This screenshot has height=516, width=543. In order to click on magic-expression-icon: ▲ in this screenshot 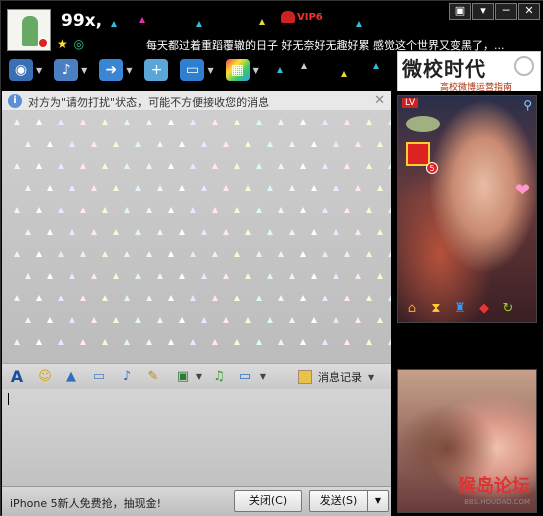, I will do `click(71, 377)`.